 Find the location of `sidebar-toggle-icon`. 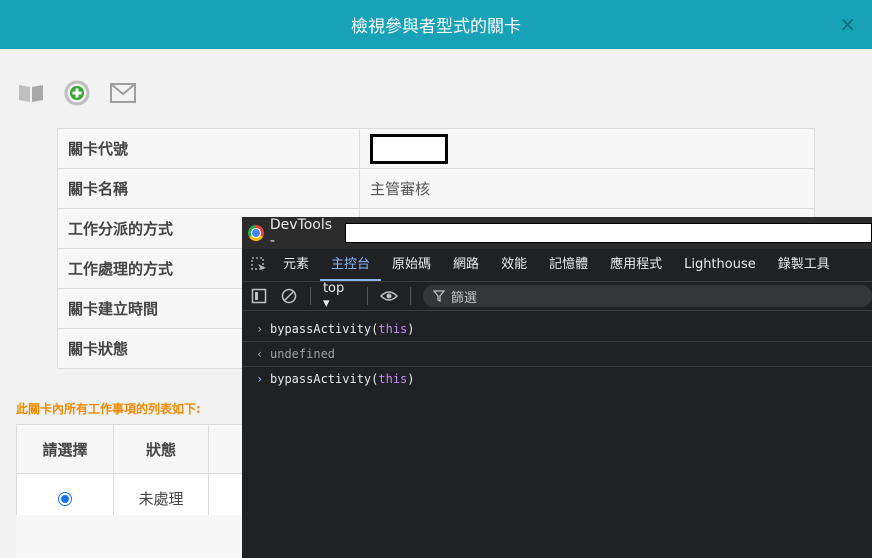

sidebar-toggle-icon is located at coordinates (259, 296).